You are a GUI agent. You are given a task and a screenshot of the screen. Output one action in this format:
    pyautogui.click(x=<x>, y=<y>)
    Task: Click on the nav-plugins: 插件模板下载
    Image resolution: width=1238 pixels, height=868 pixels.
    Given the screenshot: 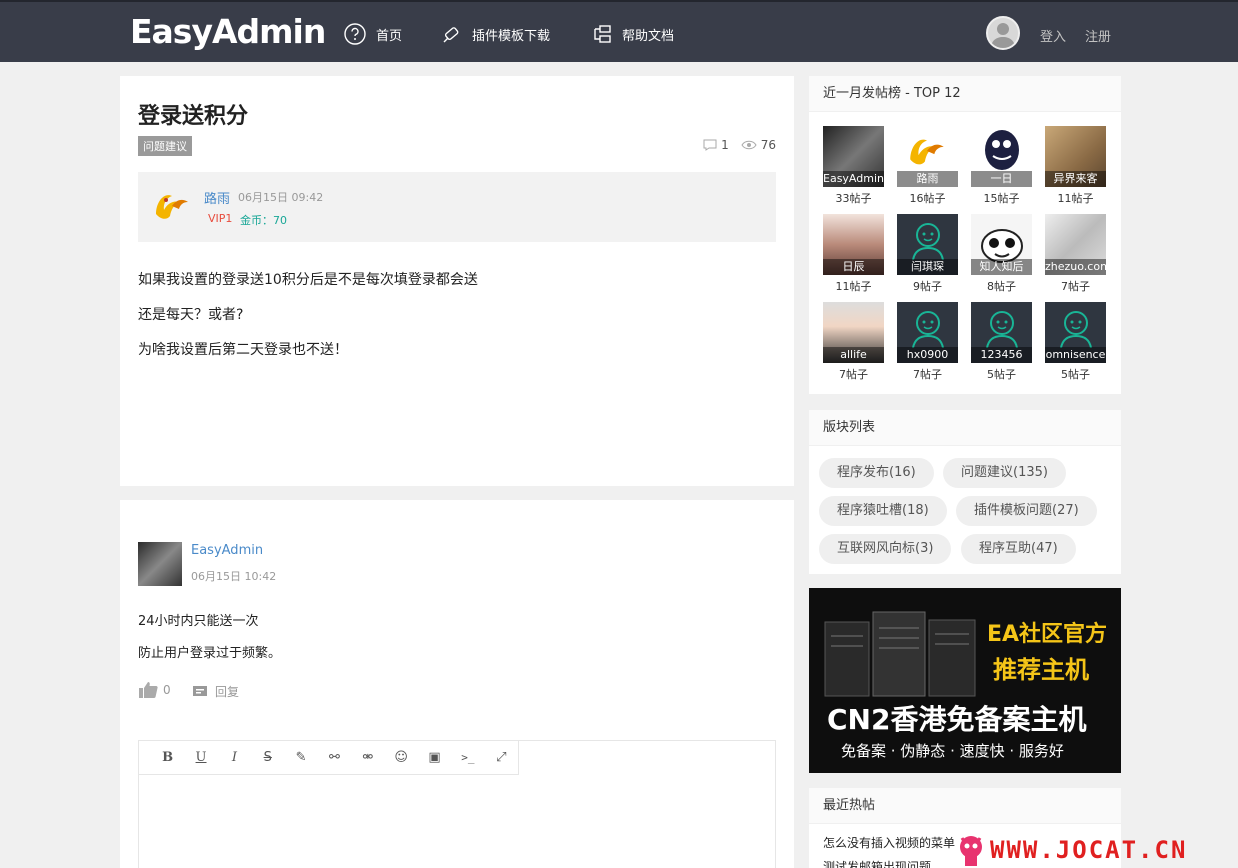 What is the action you would take?
    pyautogui.click(x=496, y=34)
    